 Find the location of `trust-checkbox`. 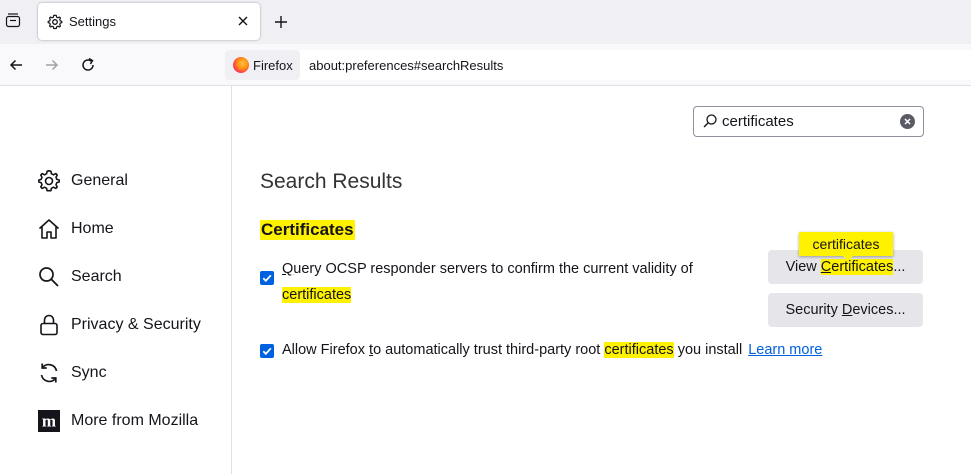

trust-checkbox is located at coordinates (267, 351).